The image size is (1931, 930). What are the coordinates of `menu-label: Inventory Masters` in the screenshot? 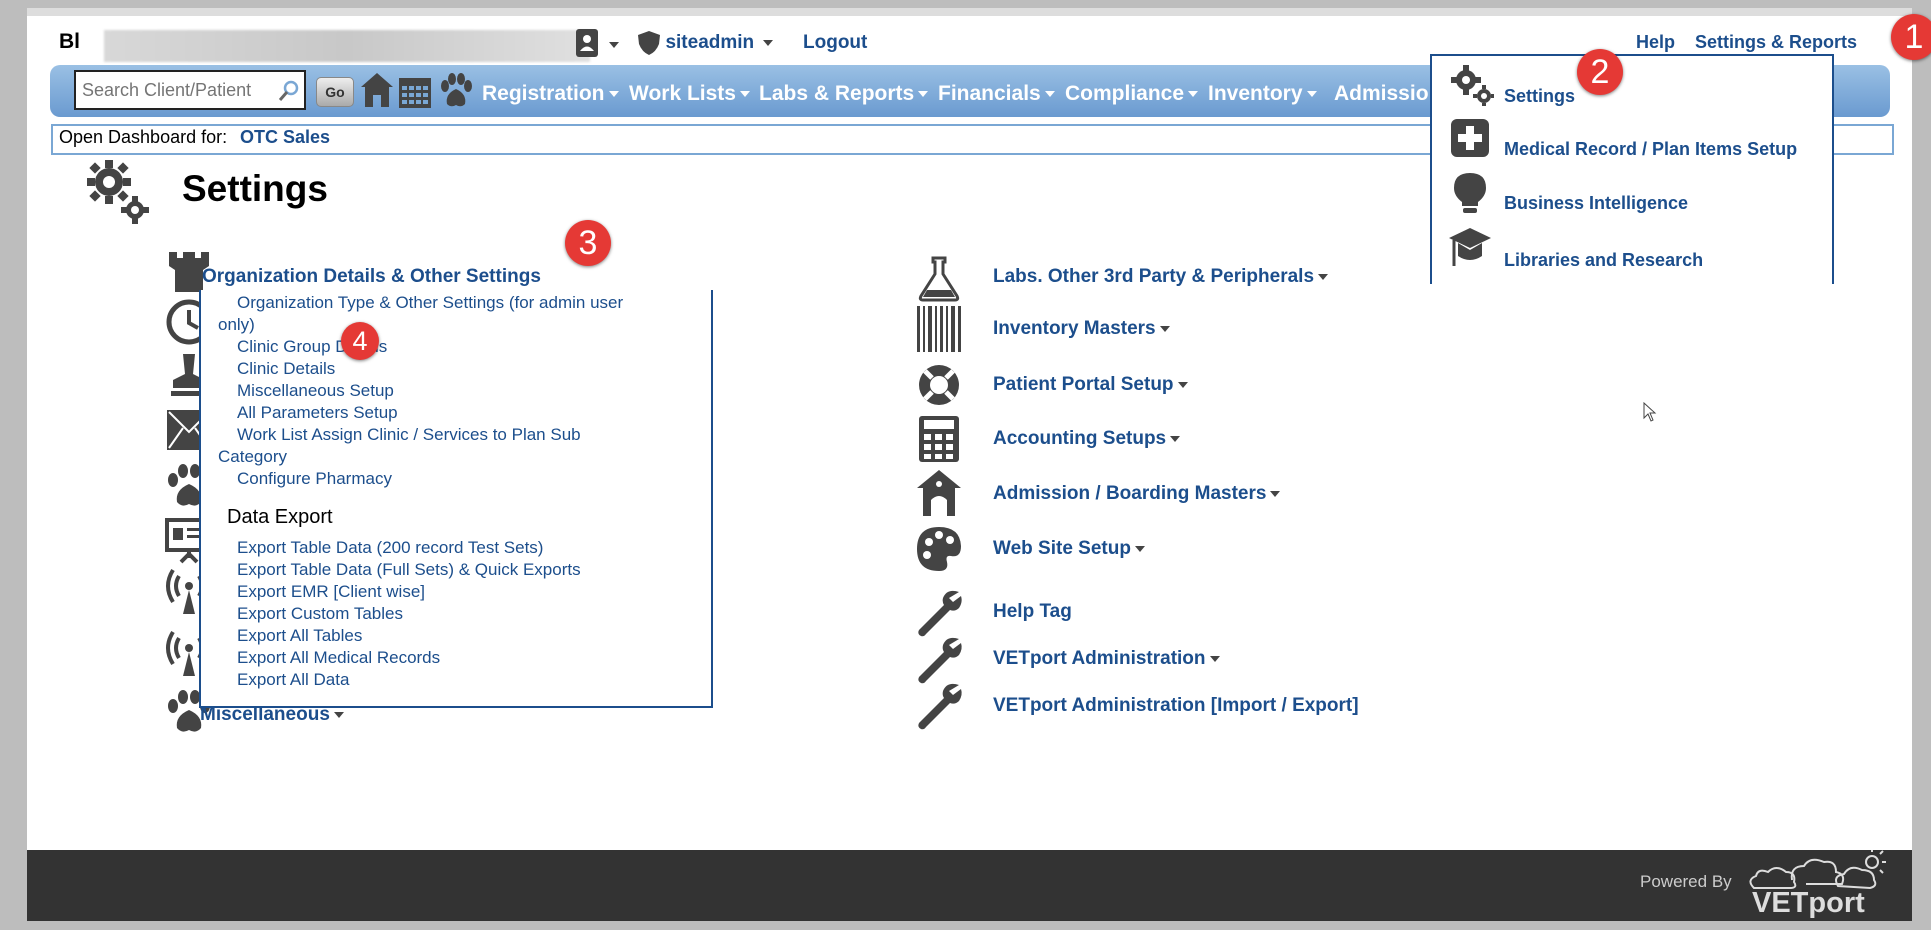 It's located at (1074, 328).